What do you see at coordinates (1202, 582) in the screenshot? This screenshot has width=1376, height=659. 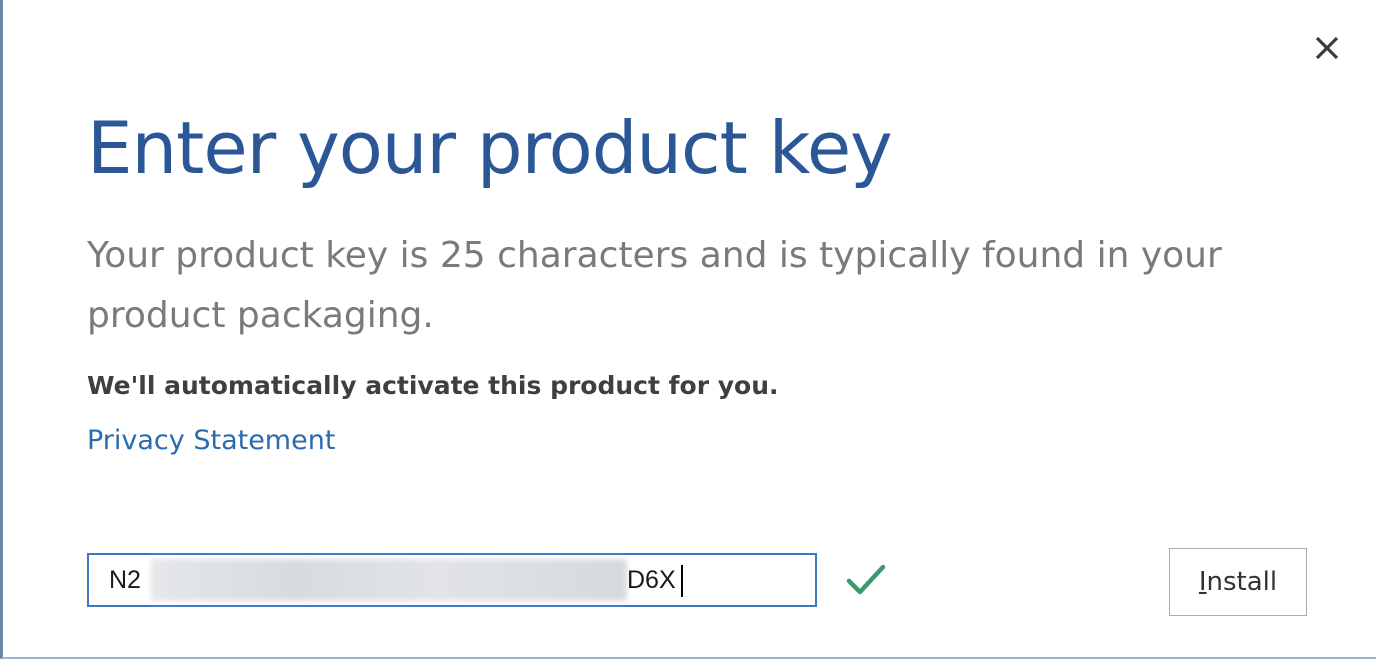 I see `install-mnemonic: I` at bounding box center [1202, 582].